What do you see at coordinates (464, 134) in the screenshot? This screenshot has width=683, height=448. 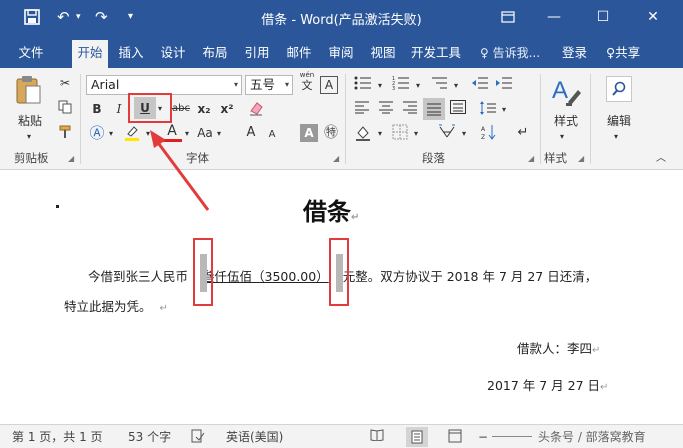 I see `chinese-layout-dropdown-icon: ▾` at bounding box center [464, 134].